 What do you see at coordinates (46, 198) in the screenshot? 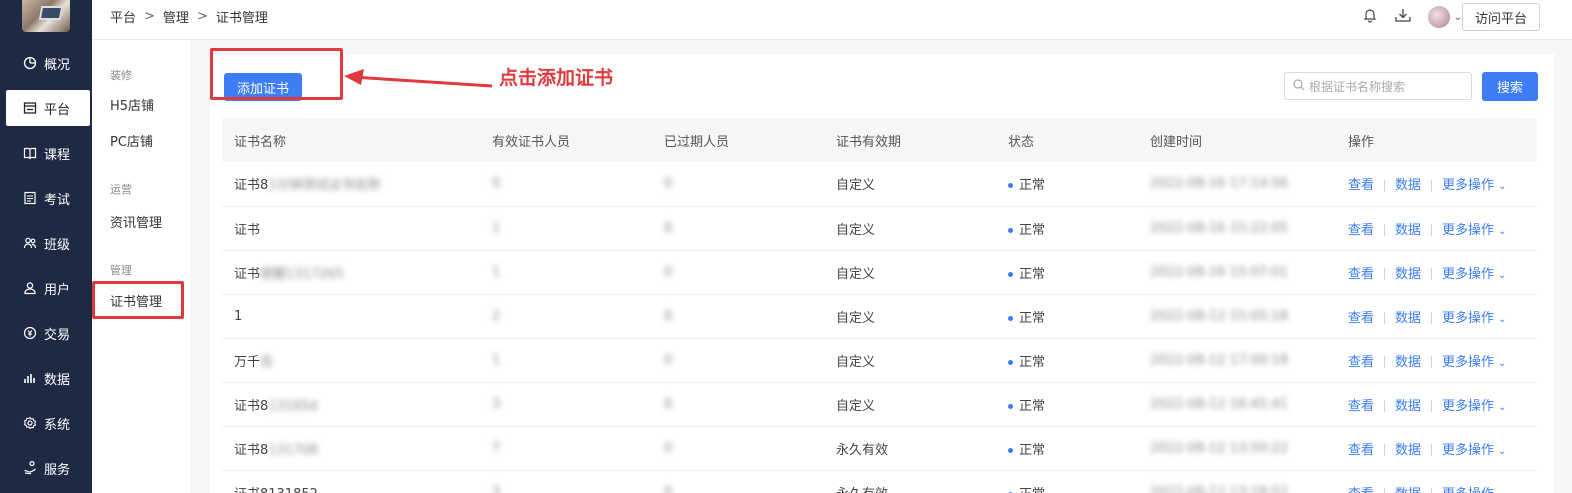
I see `nav-item: 考试` at bounding box center [46, 198].